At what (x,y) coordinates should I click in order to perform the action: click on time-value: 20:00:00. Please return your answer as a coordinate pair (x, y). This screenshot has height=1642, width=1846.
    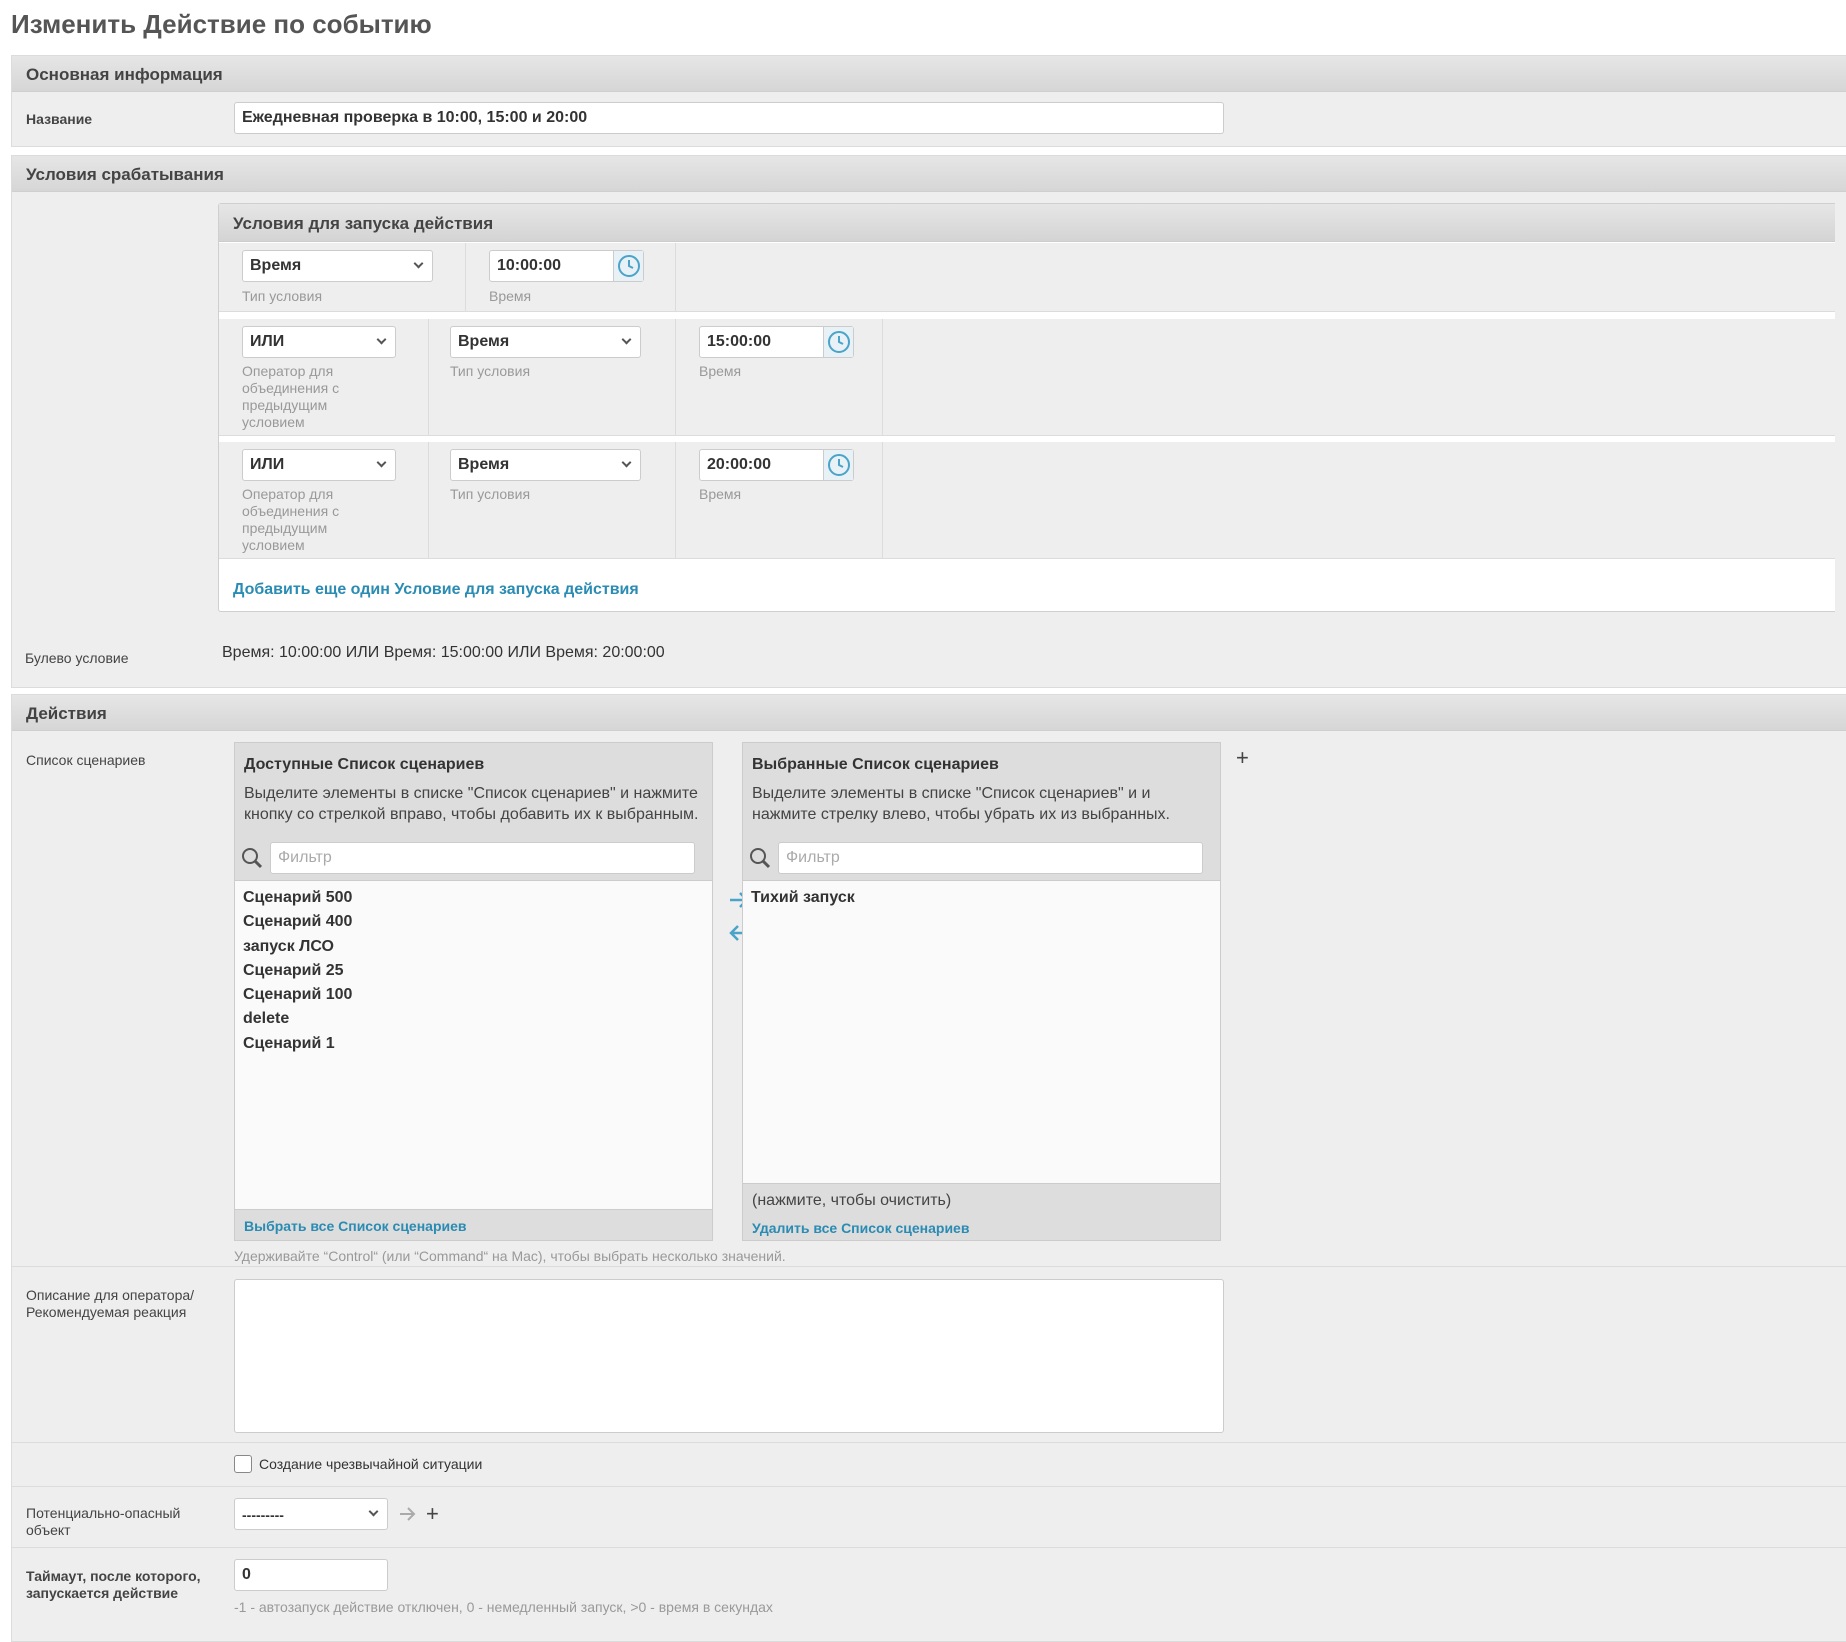
    Looking at the image, I should click on (739, 464).